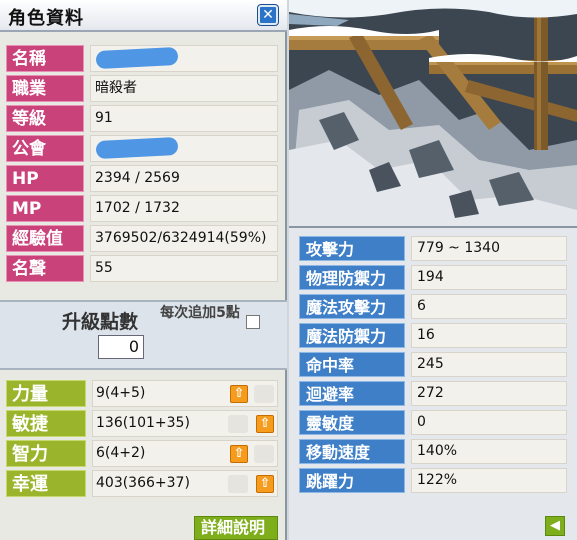  I want to click on stat-value-luk: 403(366+37), so click(185, 483).